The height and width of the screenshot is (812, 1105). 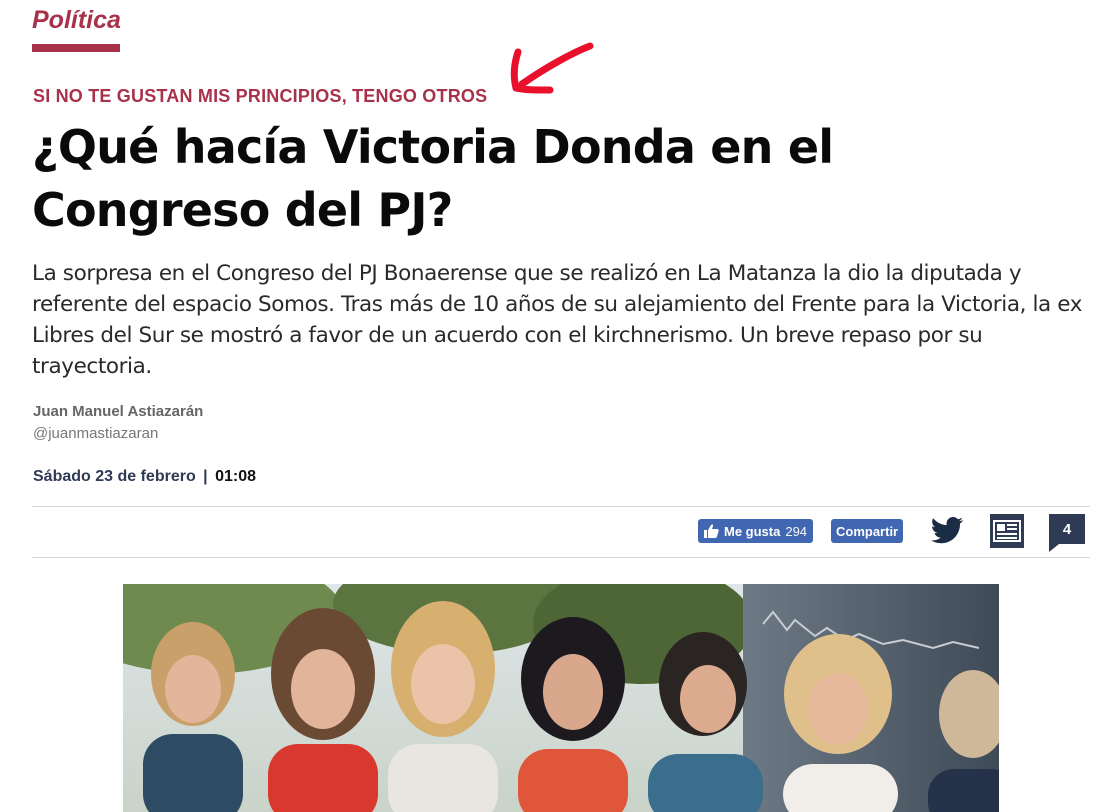 What do you see at coordinates (561, 557) in the screenshot?
I see `share-bar-bottom-divider` at bounding box center [561, 557].